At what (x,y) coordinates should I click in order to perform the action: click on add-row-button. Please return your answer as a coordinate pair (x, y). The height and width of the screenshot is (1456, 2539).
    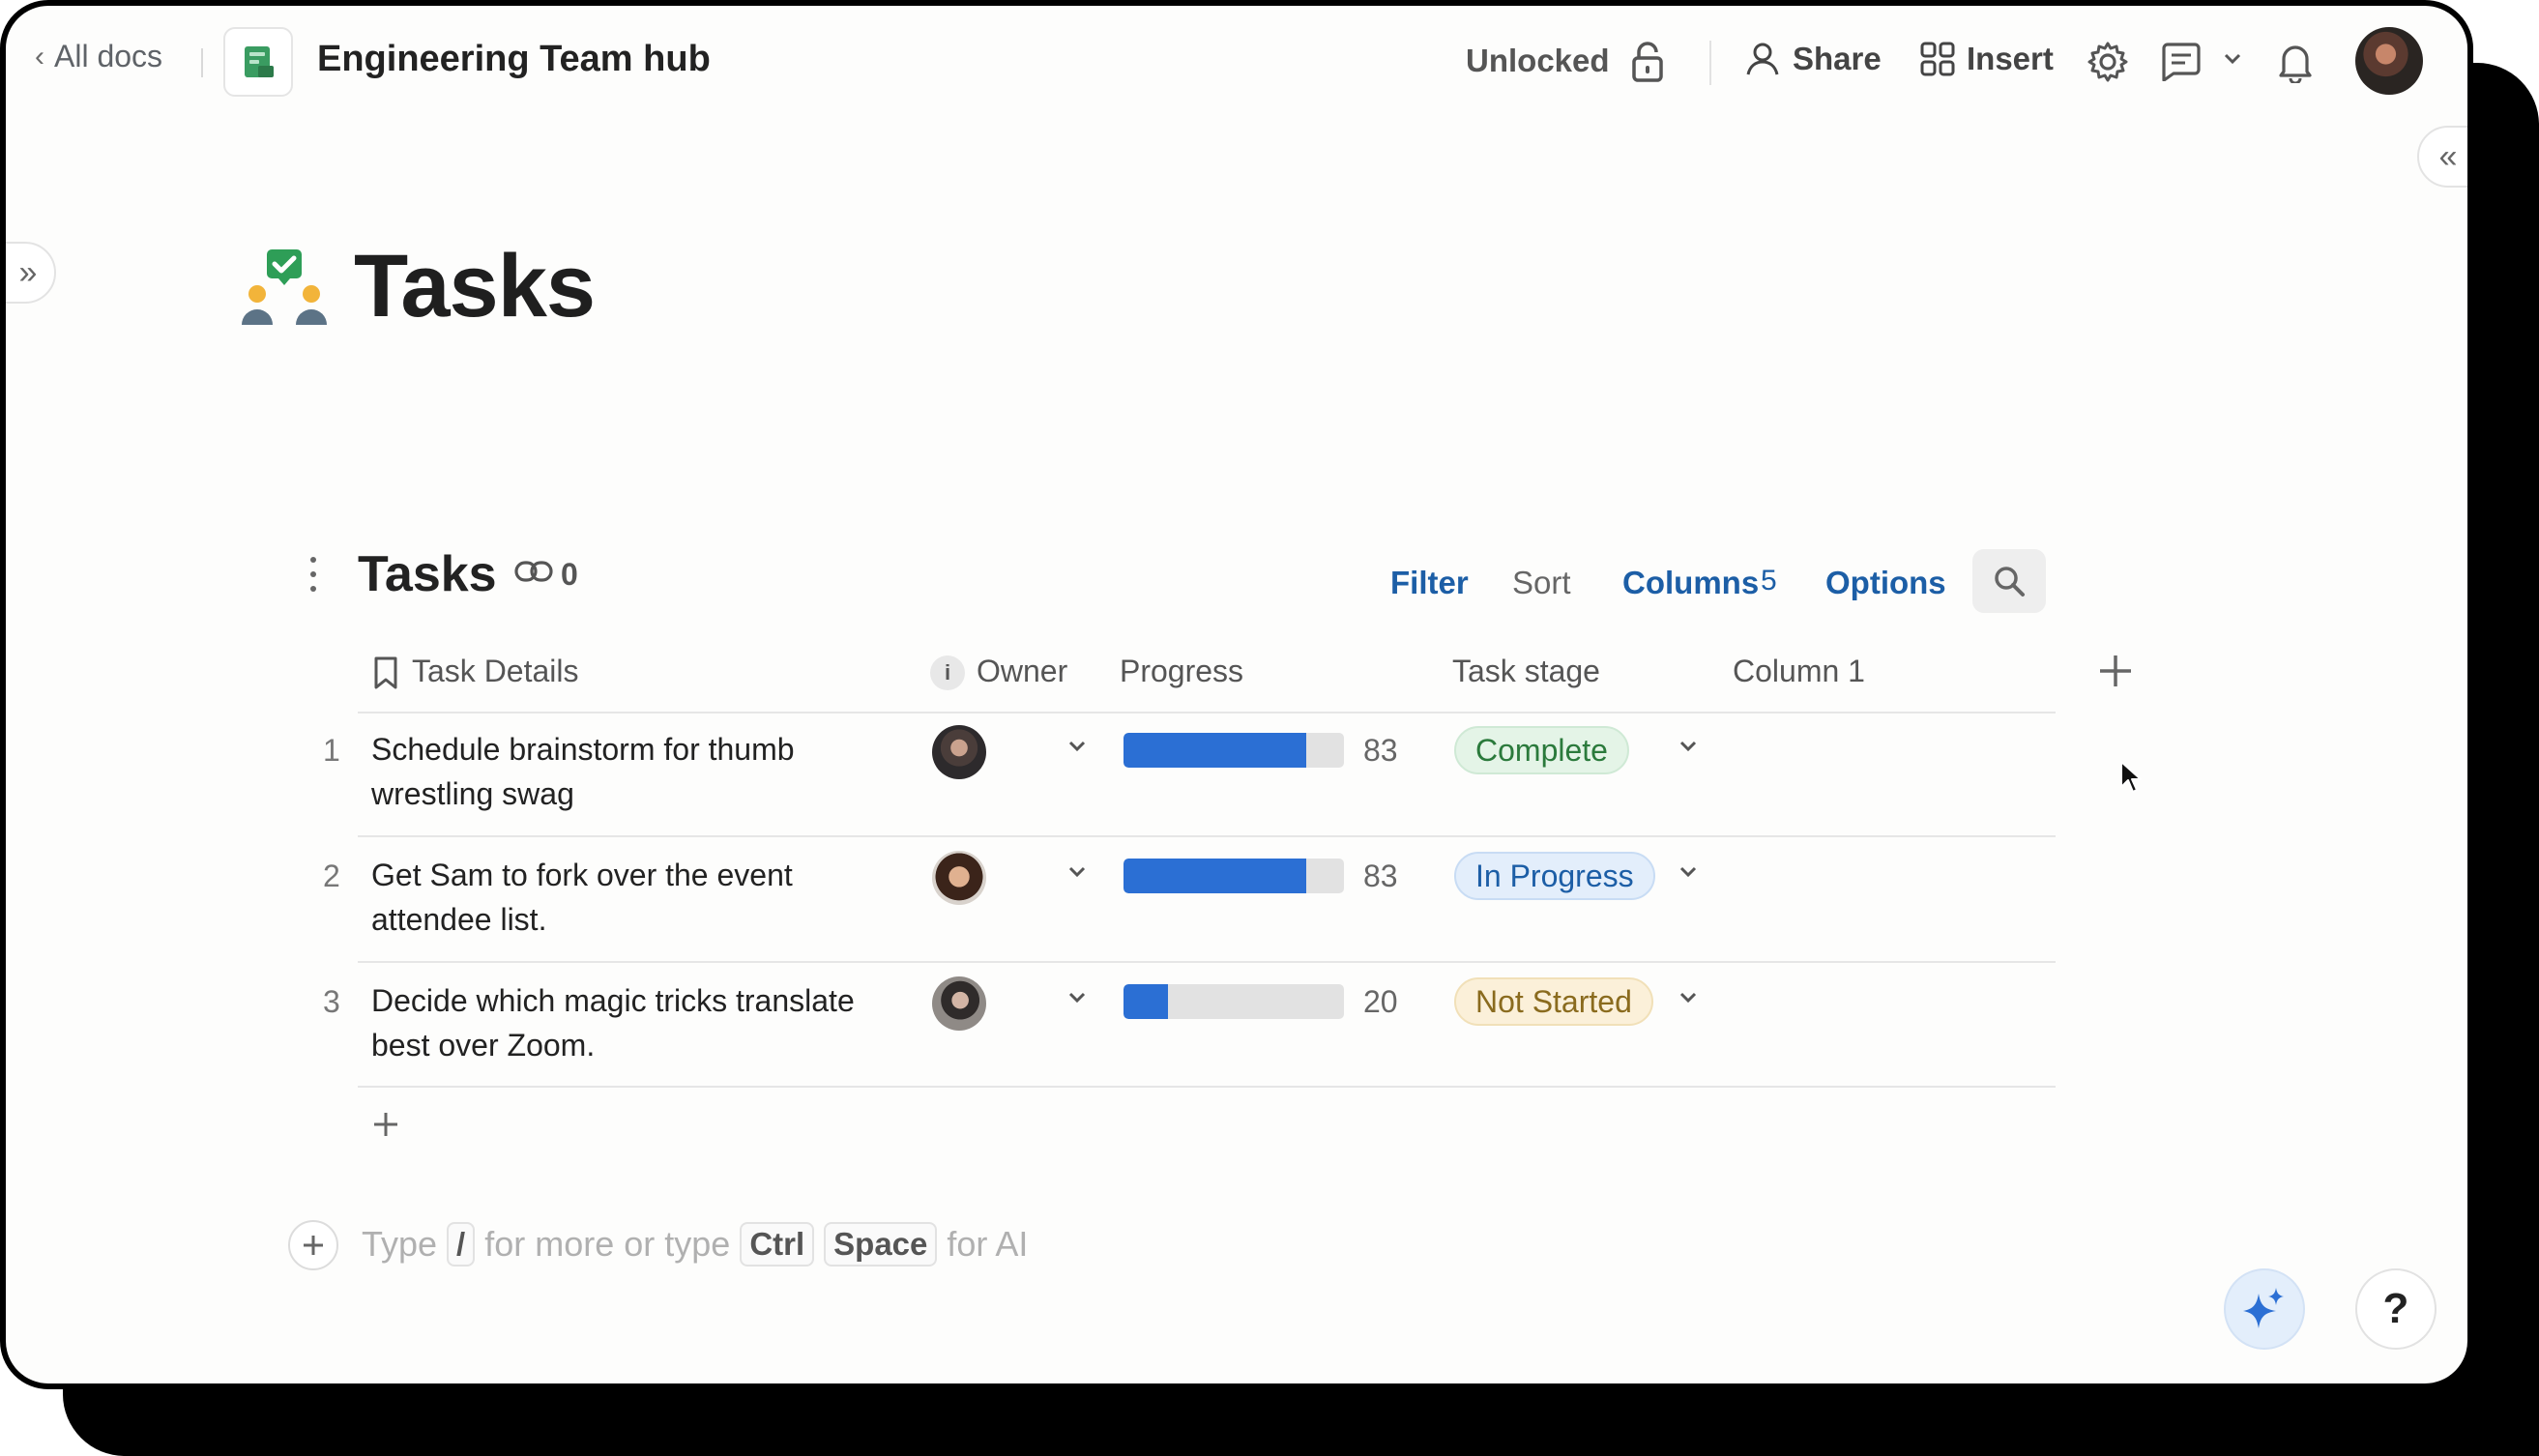
    Looking at the image, I should click on (385, 1125).